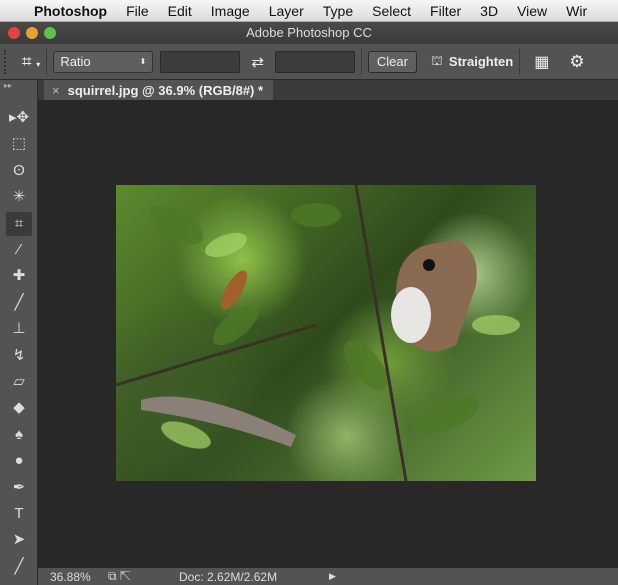 The image size is (618, 585). I want to click on straighten-icon: ⛫, so click(437, 62).